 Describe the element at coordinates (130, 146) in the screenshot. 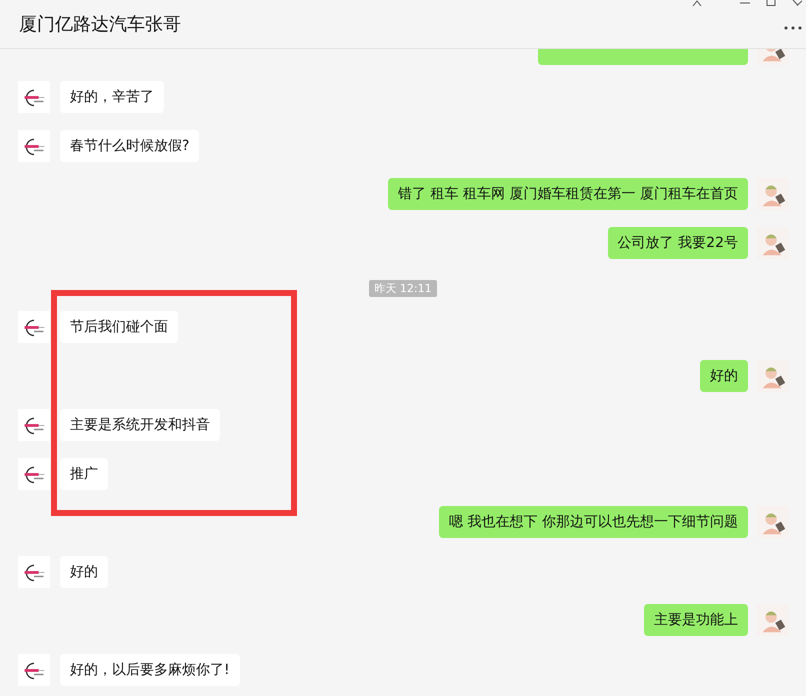

I see `message-bubble: 春节什么时候放假?` at that location.